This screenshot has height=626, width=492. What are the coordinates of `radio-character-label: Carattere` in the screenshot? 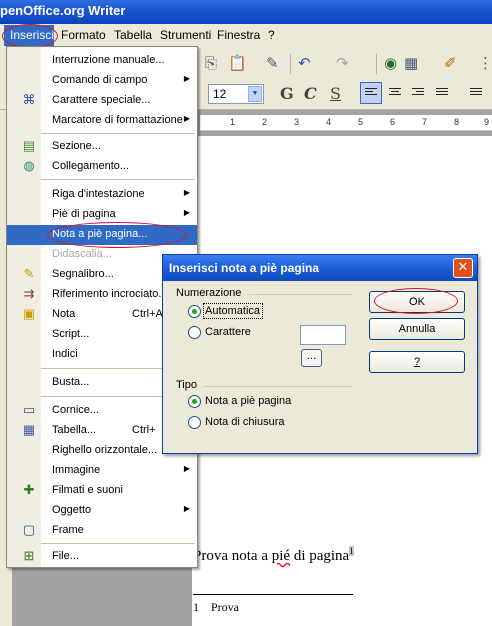 It's located at (228, 332).